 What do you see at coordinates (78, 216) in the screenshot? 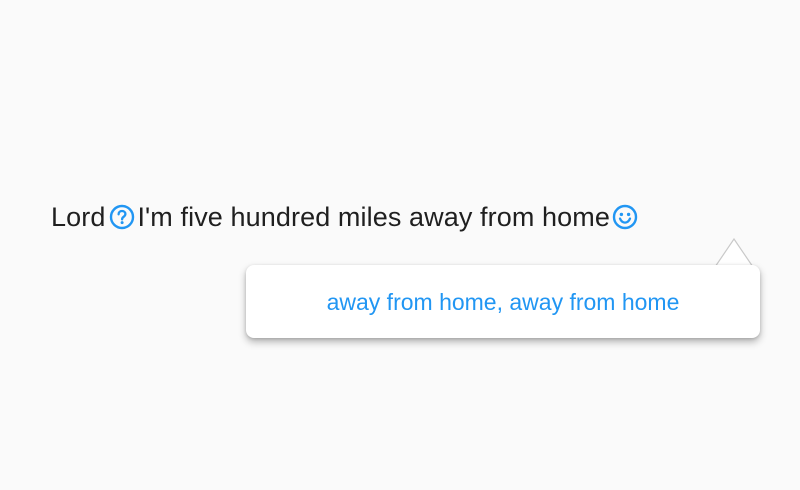
I see `sentence-word-lord: Lord` at bounding box center [78, 216].